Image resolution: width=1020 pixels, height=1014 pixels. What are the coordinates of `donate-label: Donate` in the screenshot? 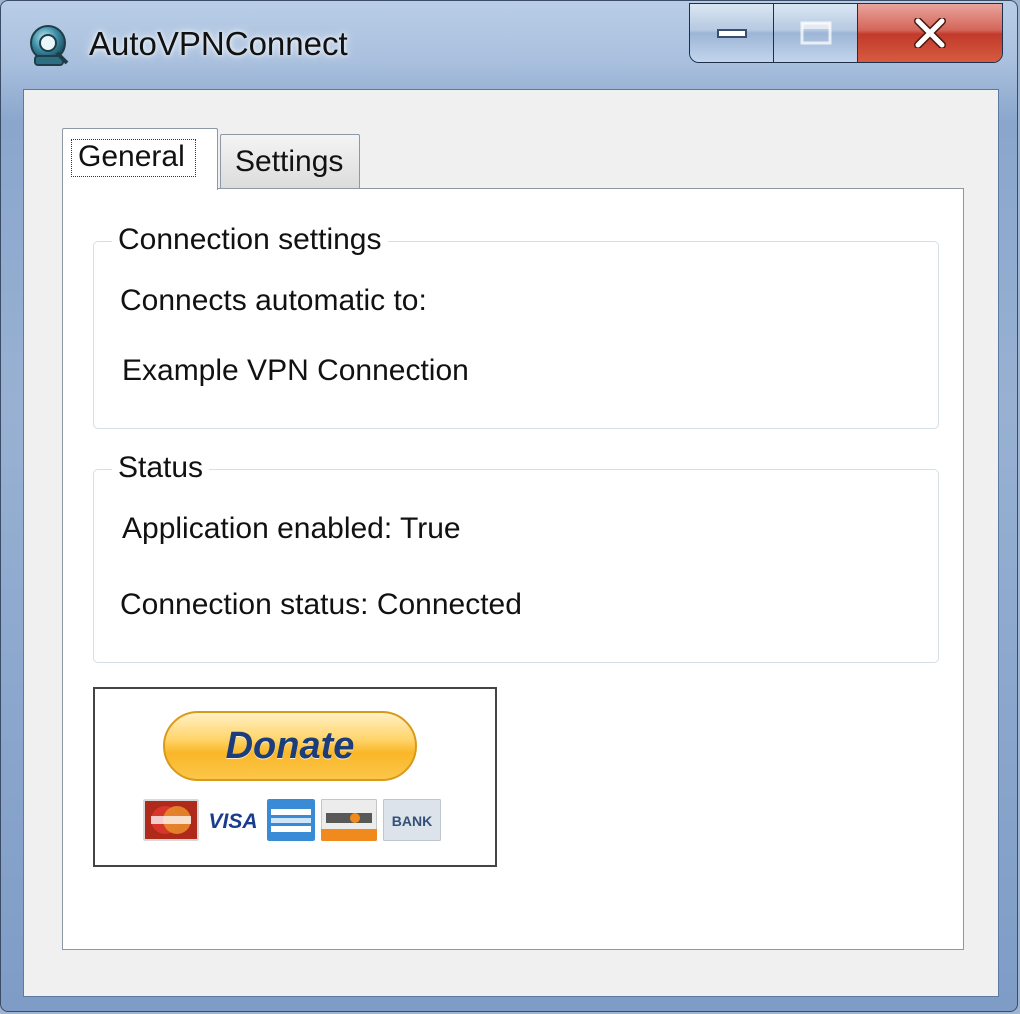 It's located at (290, 746).